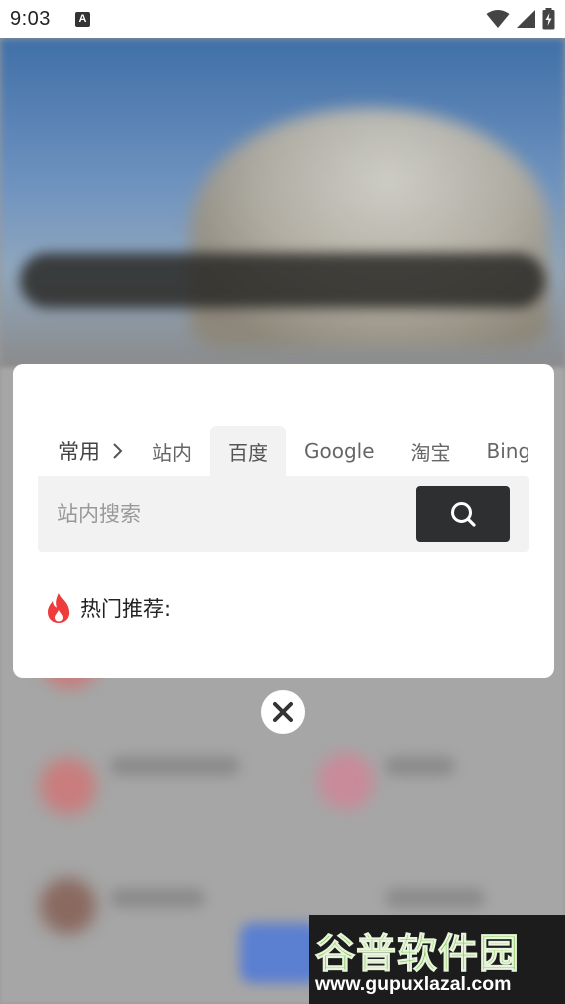 This screenshot has width=565, height=1004. Describe the element at coordinates (172, 451) in the screenshot. I see `tab-site: 站内` at that location.